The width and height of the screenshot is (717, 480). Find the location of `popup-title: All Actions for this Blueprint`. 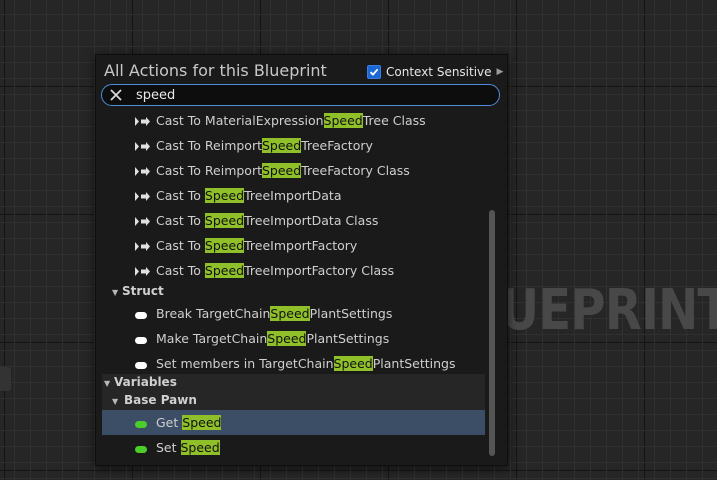

popup-title: All Actions for this Blueprint is located at coordinates (215, 70).